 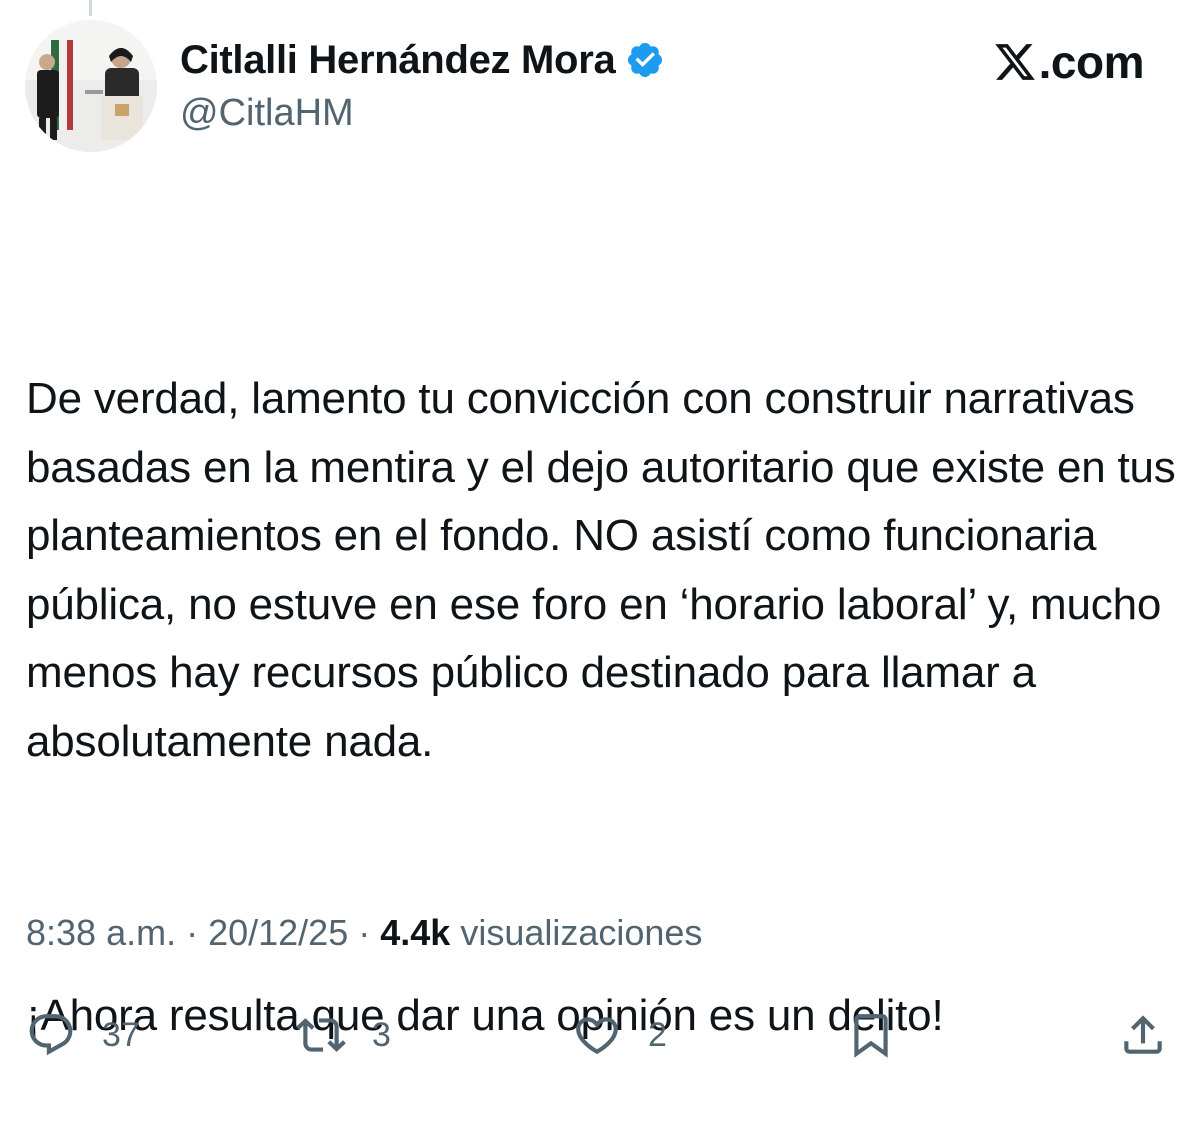 What do you see at coordinates (398, 60) in the screenshot?
I see `author-display-name: Citlalli Hernández Mora` at bounding box center [398, 60].